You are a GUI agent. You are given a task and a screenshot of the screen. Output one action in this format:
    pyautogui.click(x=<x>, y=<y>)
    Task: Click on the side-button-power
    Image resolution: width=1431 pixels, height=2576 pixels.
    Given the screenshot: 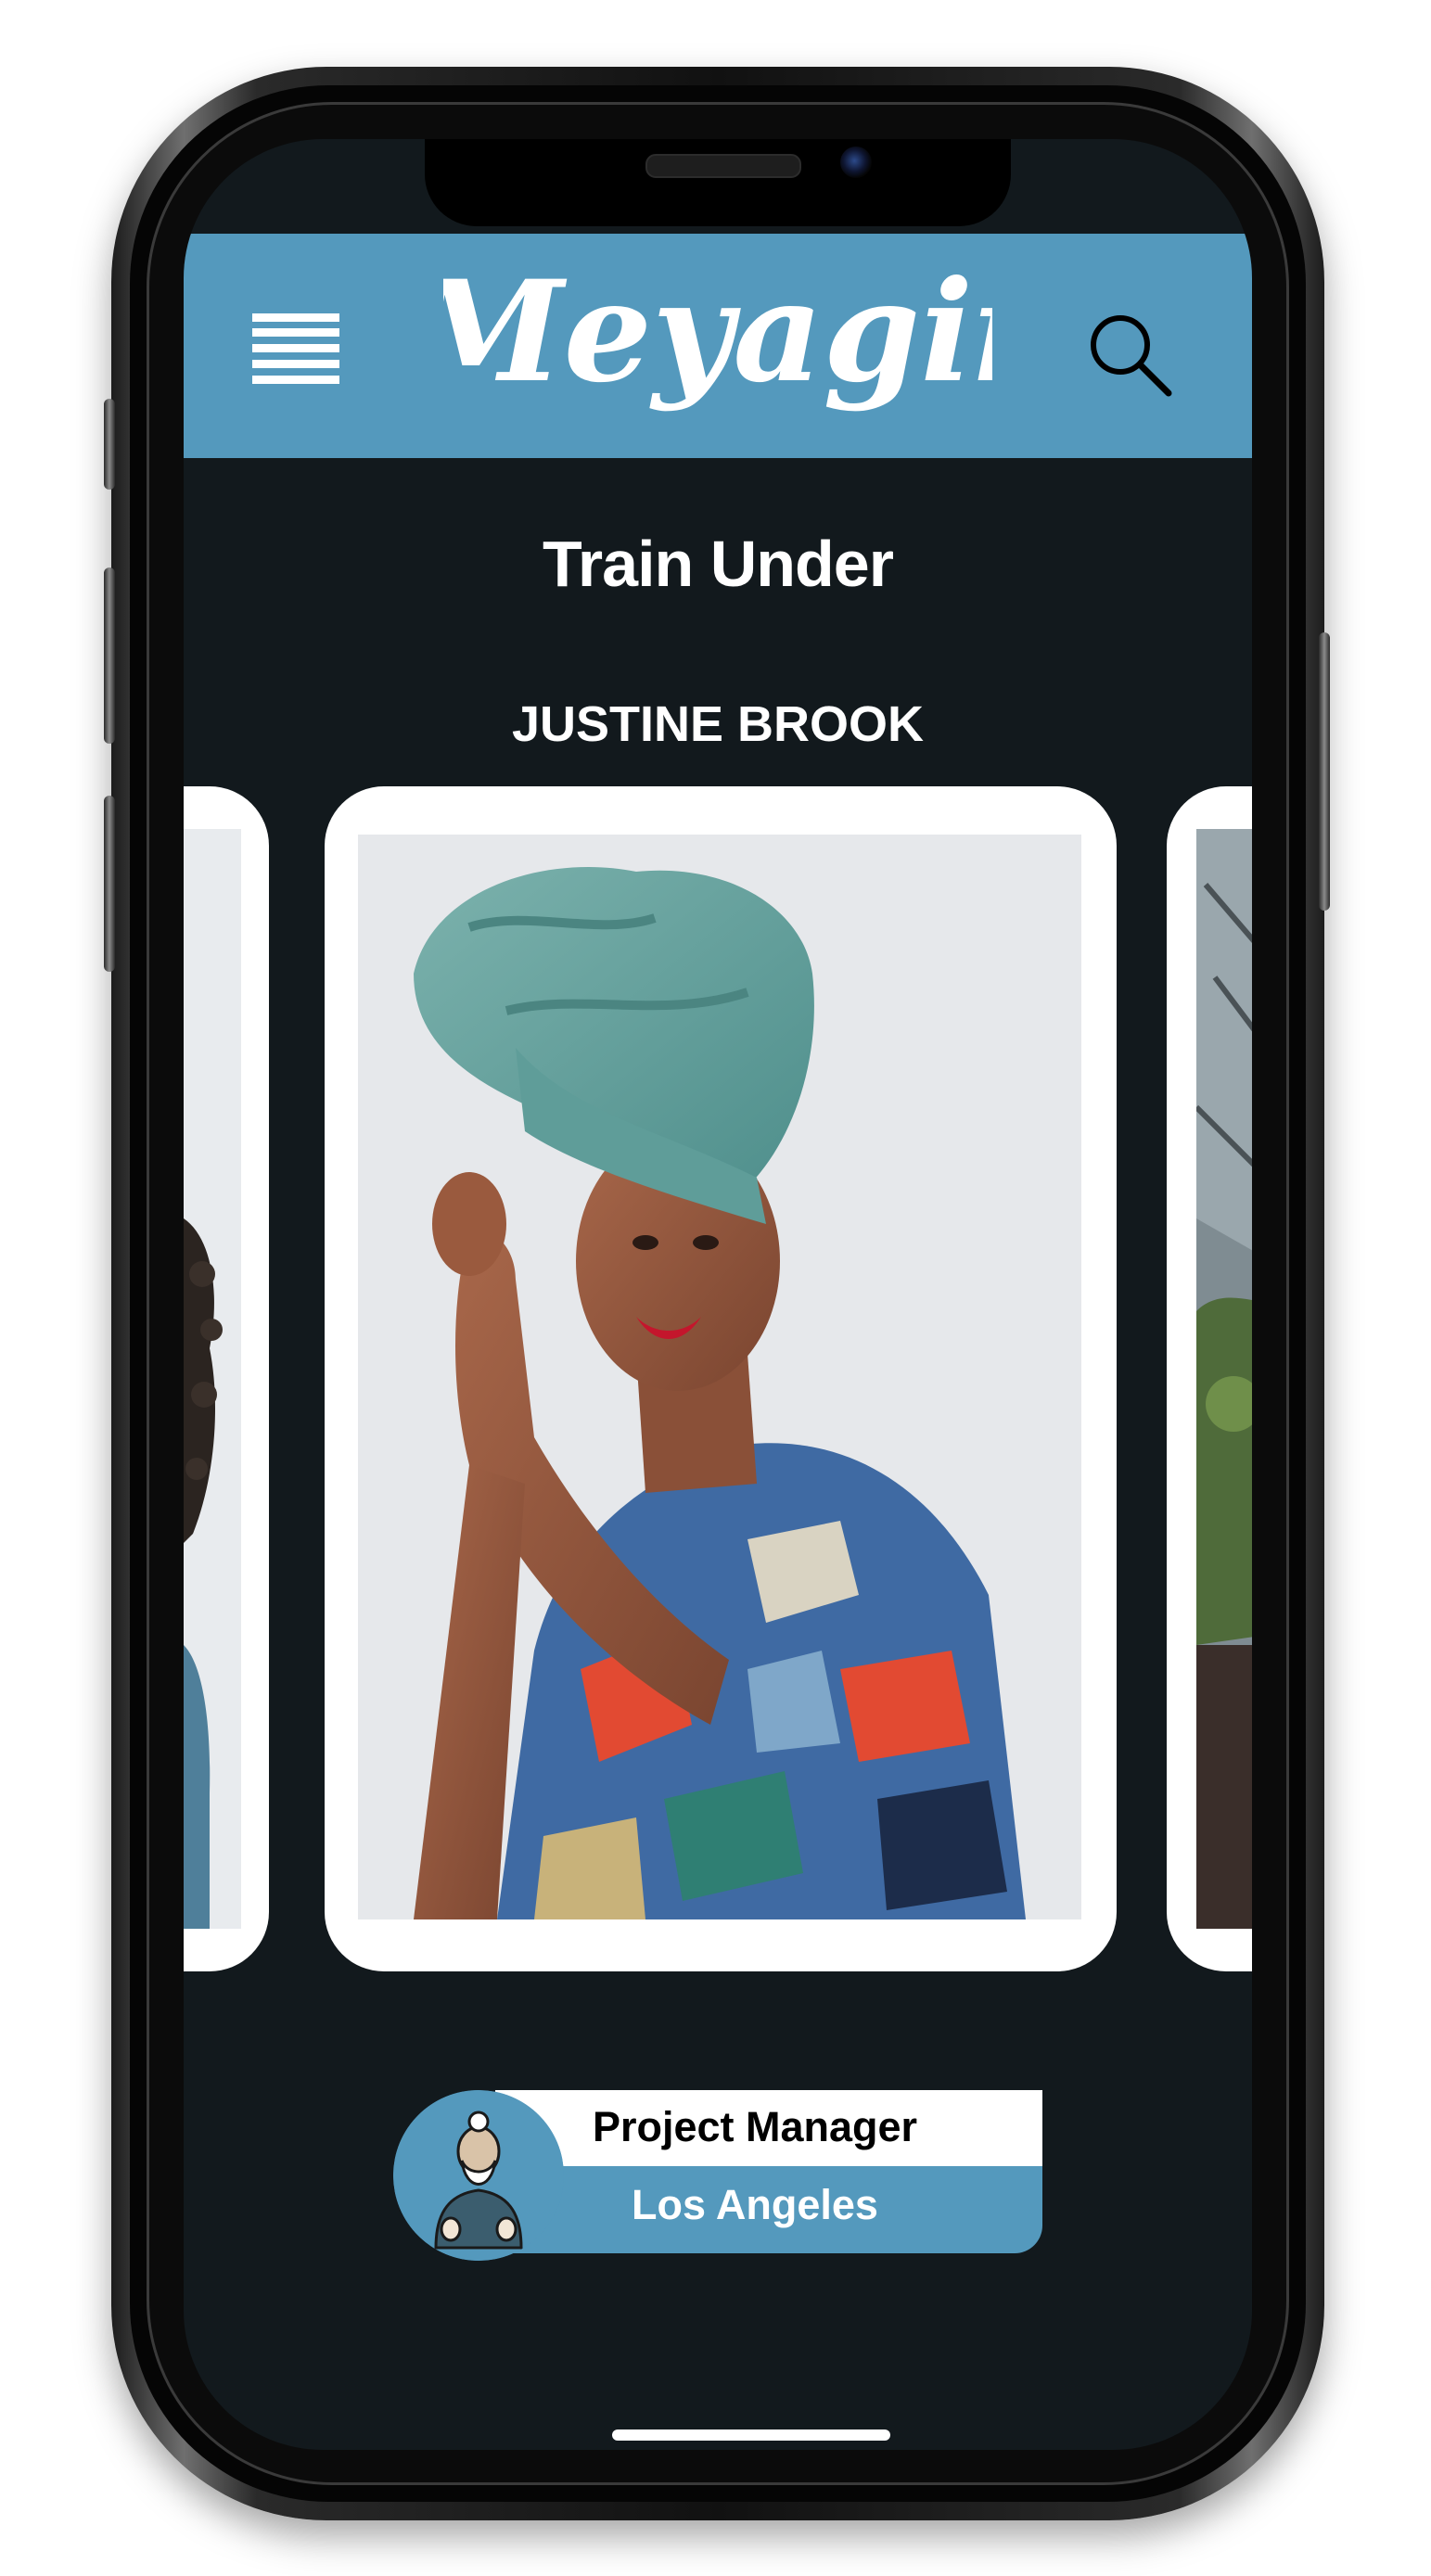 What is the action you would take?
    pyautogui.click(x=1324, y=772)
    